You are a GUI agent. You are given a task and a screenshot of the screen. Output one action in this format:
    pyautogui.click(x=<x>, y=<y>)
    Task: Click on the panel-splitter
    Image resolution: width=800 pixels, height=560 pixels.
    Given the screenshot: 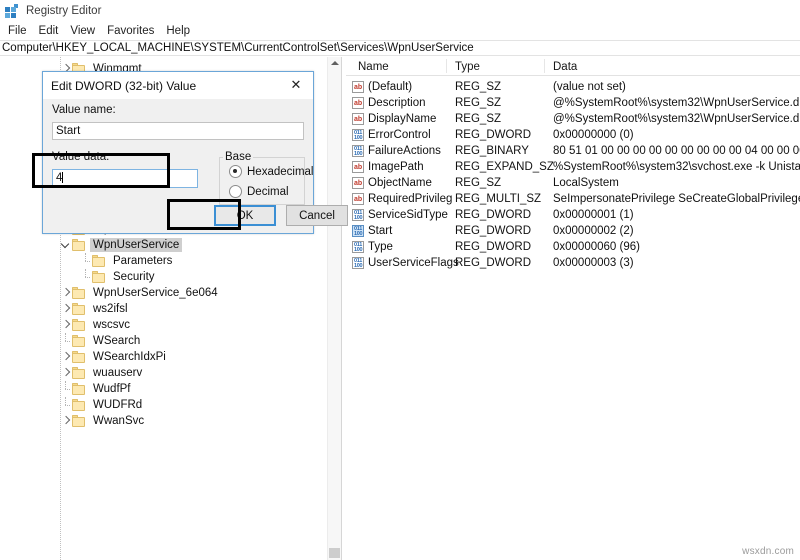 What is the action you would take?
    pyautogui.click(x=343, y=308)
    